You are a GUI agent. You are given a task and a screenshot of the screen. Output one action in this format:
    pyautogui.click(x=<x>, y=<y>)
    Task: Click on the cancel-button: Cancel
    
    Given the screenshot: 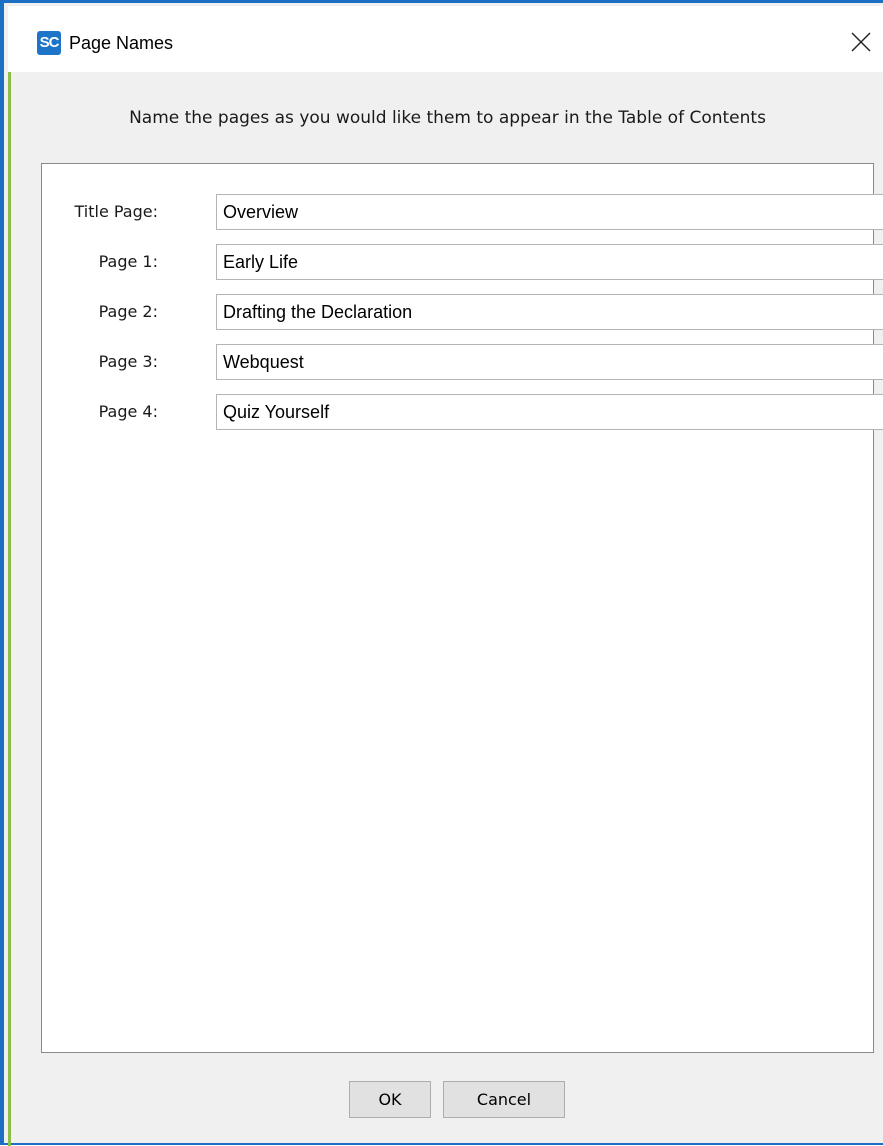 What is the action you would take?
    pyautogui.click(x=504, y=1099)
    